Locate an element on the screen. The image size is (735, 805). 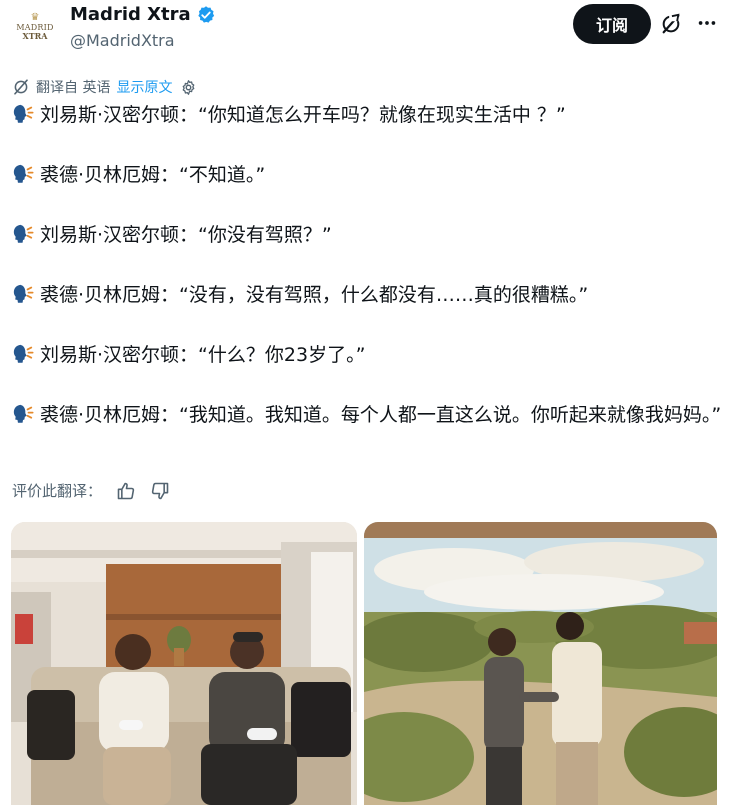
crown-icon: ♛ is located at coordinates (35, 17).